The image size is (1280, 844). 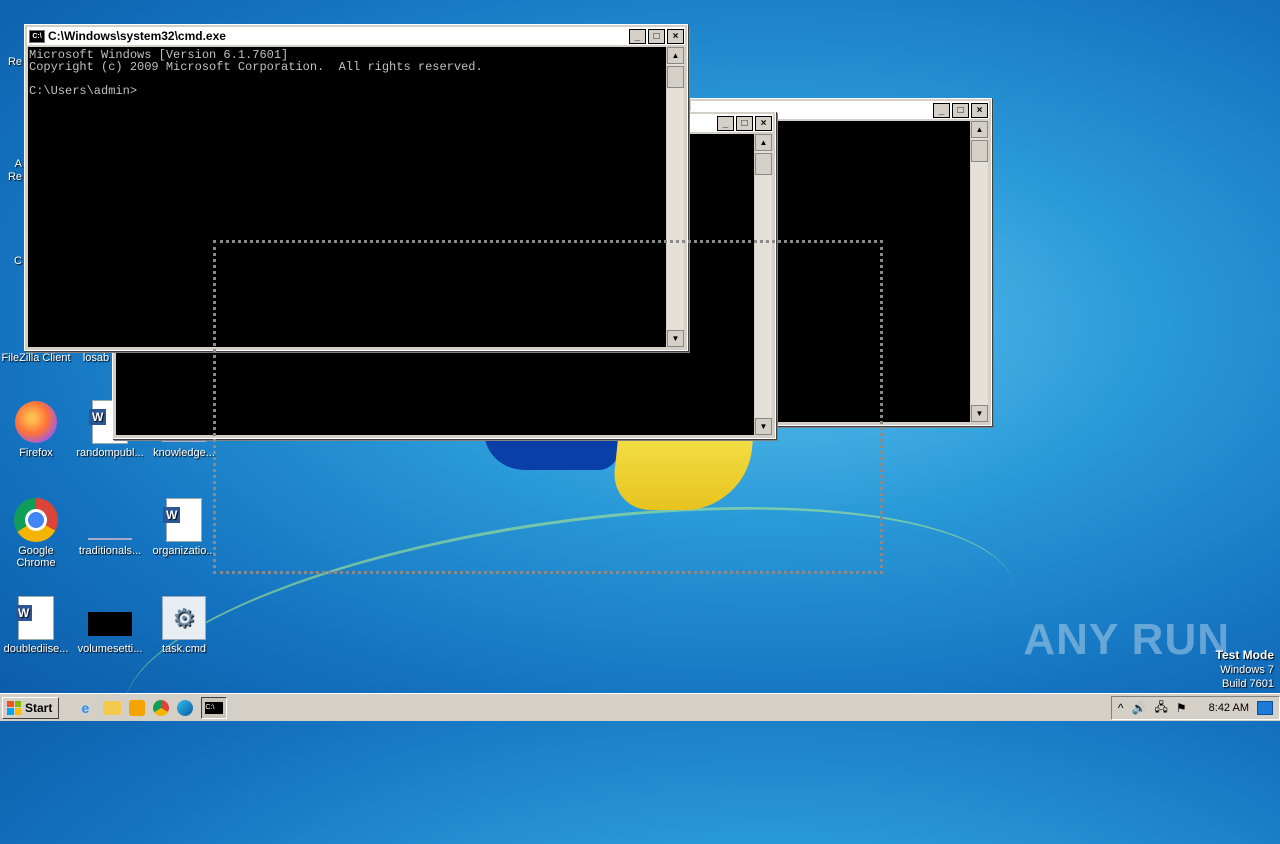 I want to click on black-file-icon, so click(x=110, y=624).